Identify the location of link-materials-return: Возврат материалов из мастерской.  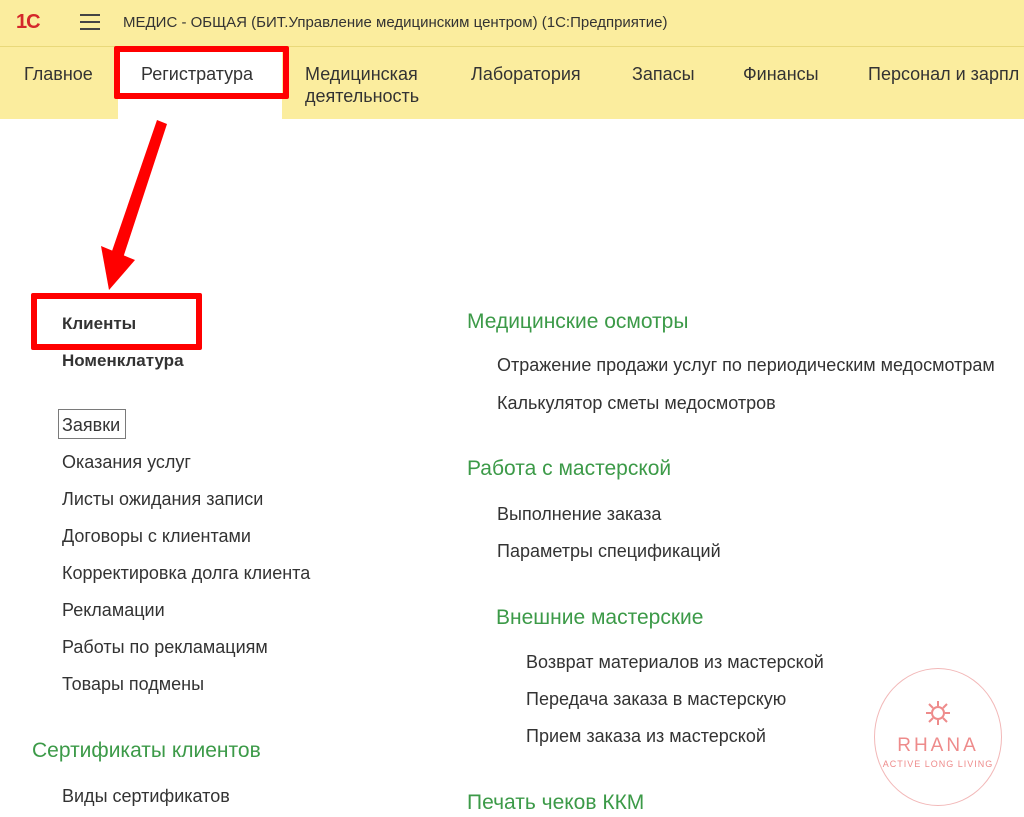
(675, 662).